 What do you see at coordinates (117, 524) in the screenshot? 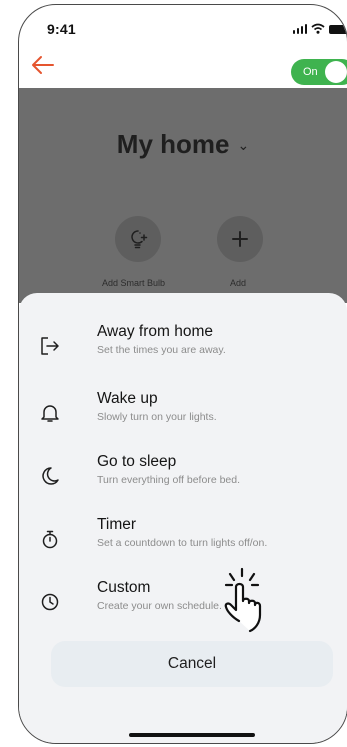
I see `option-title: Timer` at bounding box center [117, 524].